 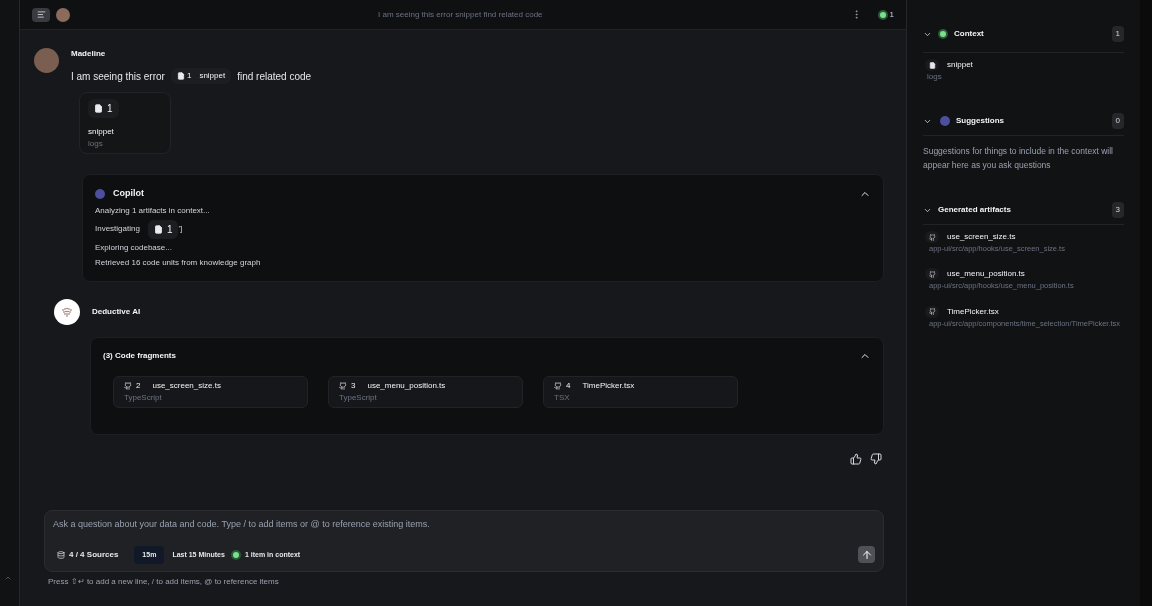 What do you see at coordinates (1117, 34) in the screenshot?
I see `count-badge: 1` at bounding box center [1117, 34].